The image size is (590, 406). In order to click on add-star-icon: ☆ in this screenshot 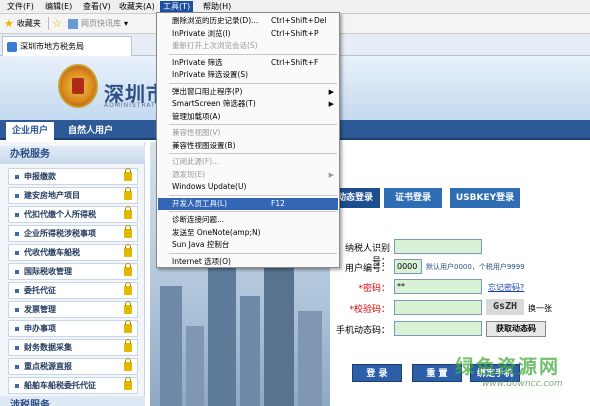, I will do `click(57, 23)`.